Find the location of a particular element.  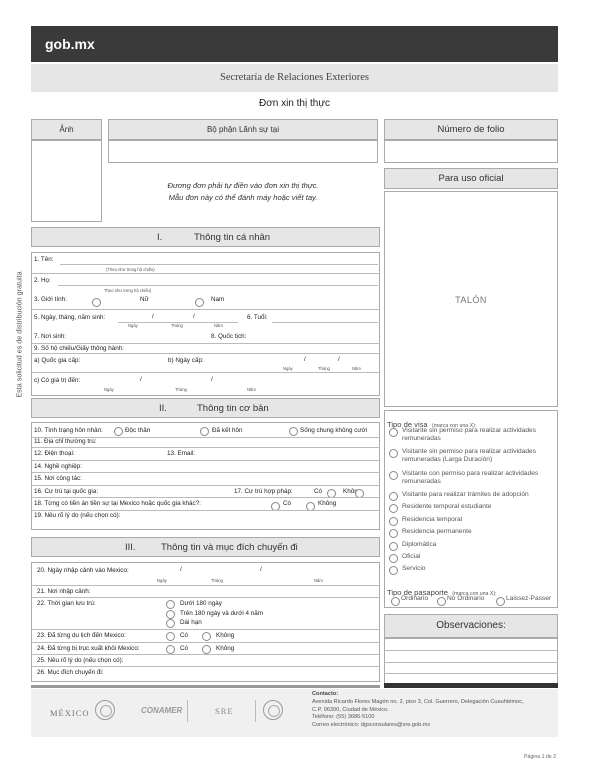

observations-box is located at coordinates (471, 661).